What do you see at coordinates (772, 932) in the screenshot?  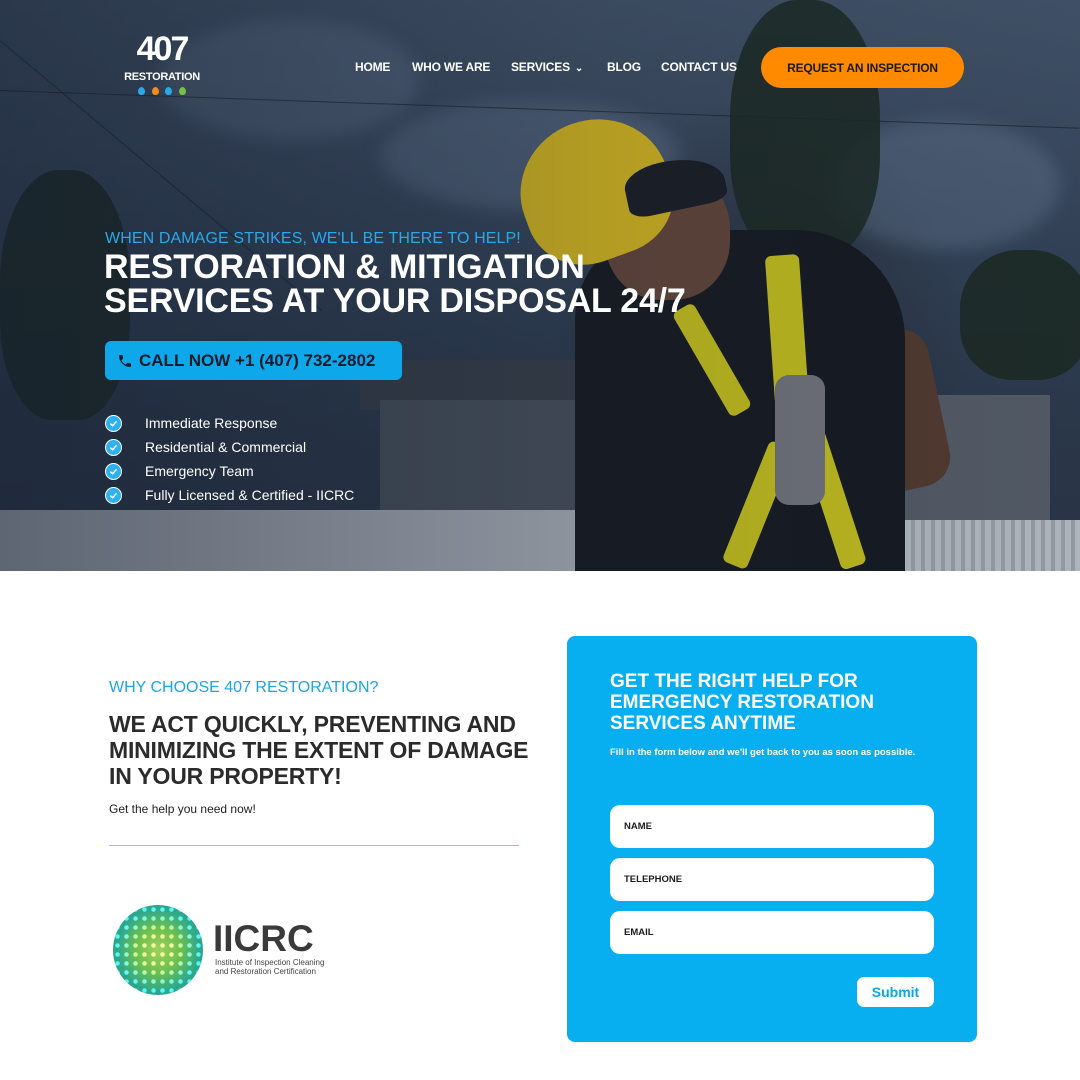 I see `email-field` at bounding box center [772, 932].